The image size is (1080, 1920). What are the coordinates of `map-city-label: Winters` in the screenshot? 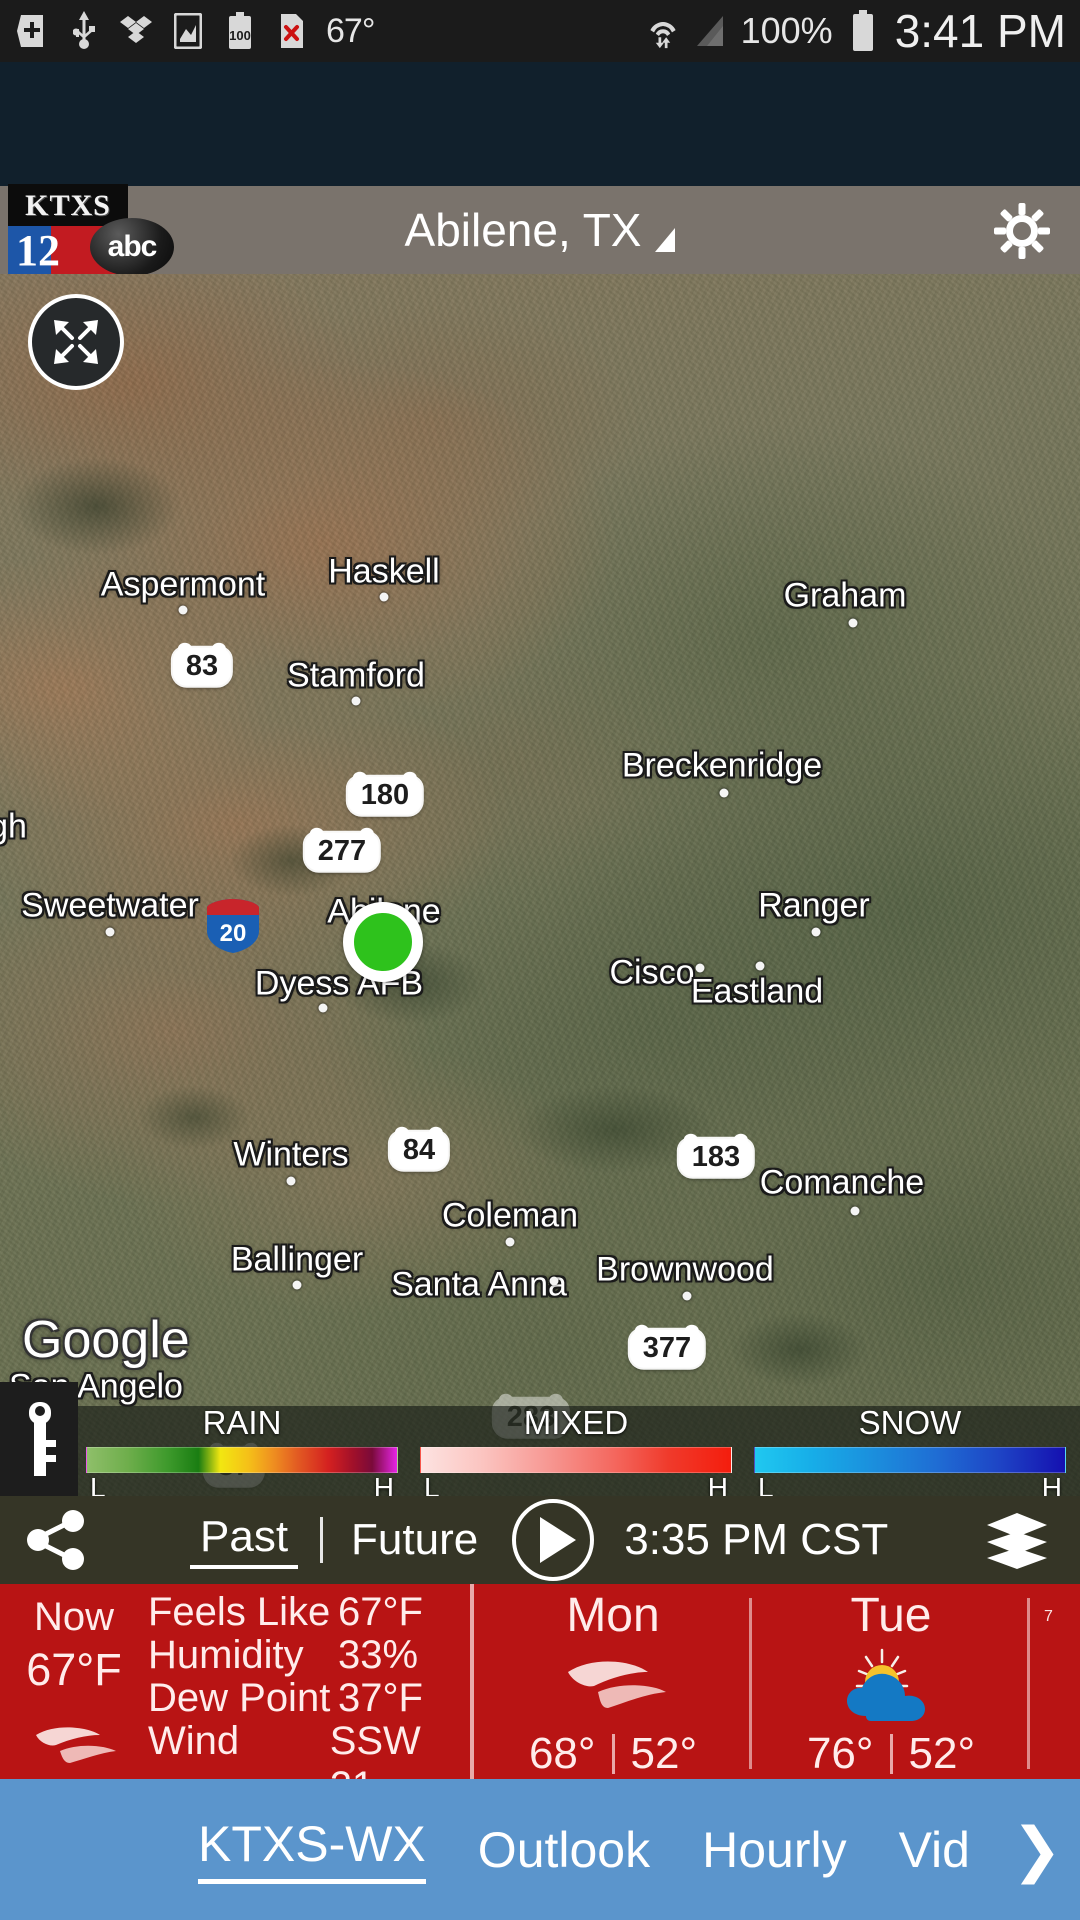 It's located at (291, 1154).